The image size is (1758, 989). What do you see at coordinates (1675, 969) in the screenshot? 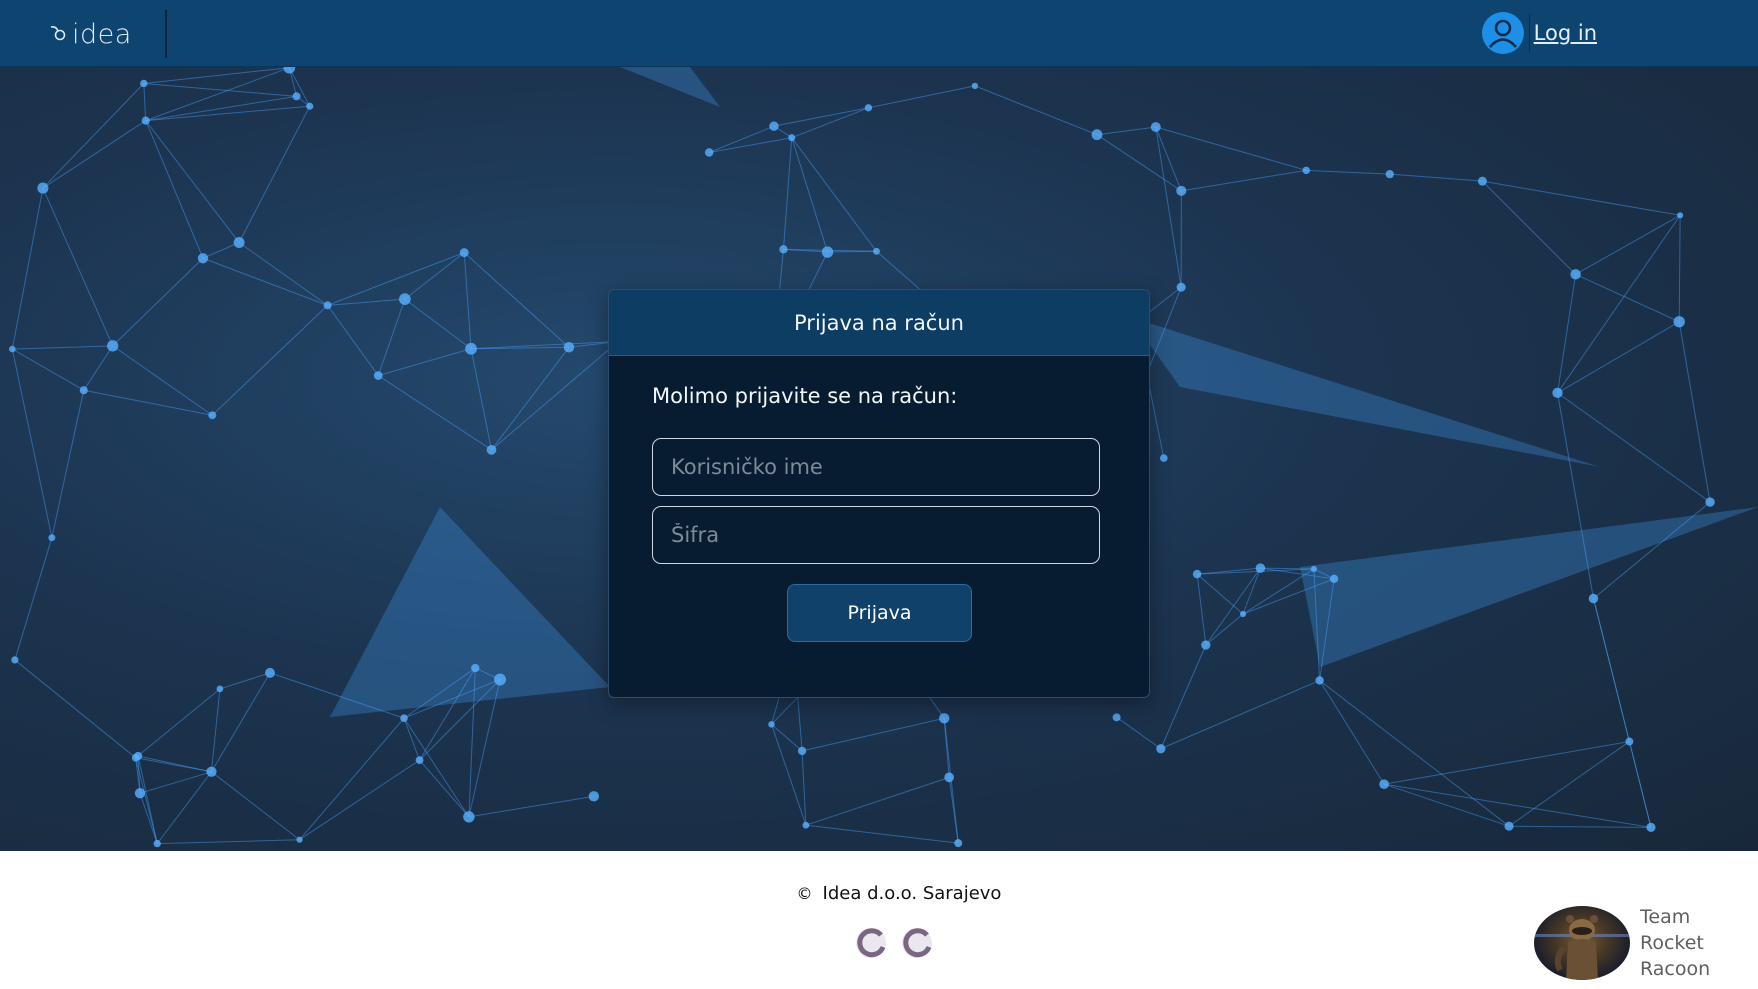
I see `team-line: Racoon` at bounding box center [1675, 969].